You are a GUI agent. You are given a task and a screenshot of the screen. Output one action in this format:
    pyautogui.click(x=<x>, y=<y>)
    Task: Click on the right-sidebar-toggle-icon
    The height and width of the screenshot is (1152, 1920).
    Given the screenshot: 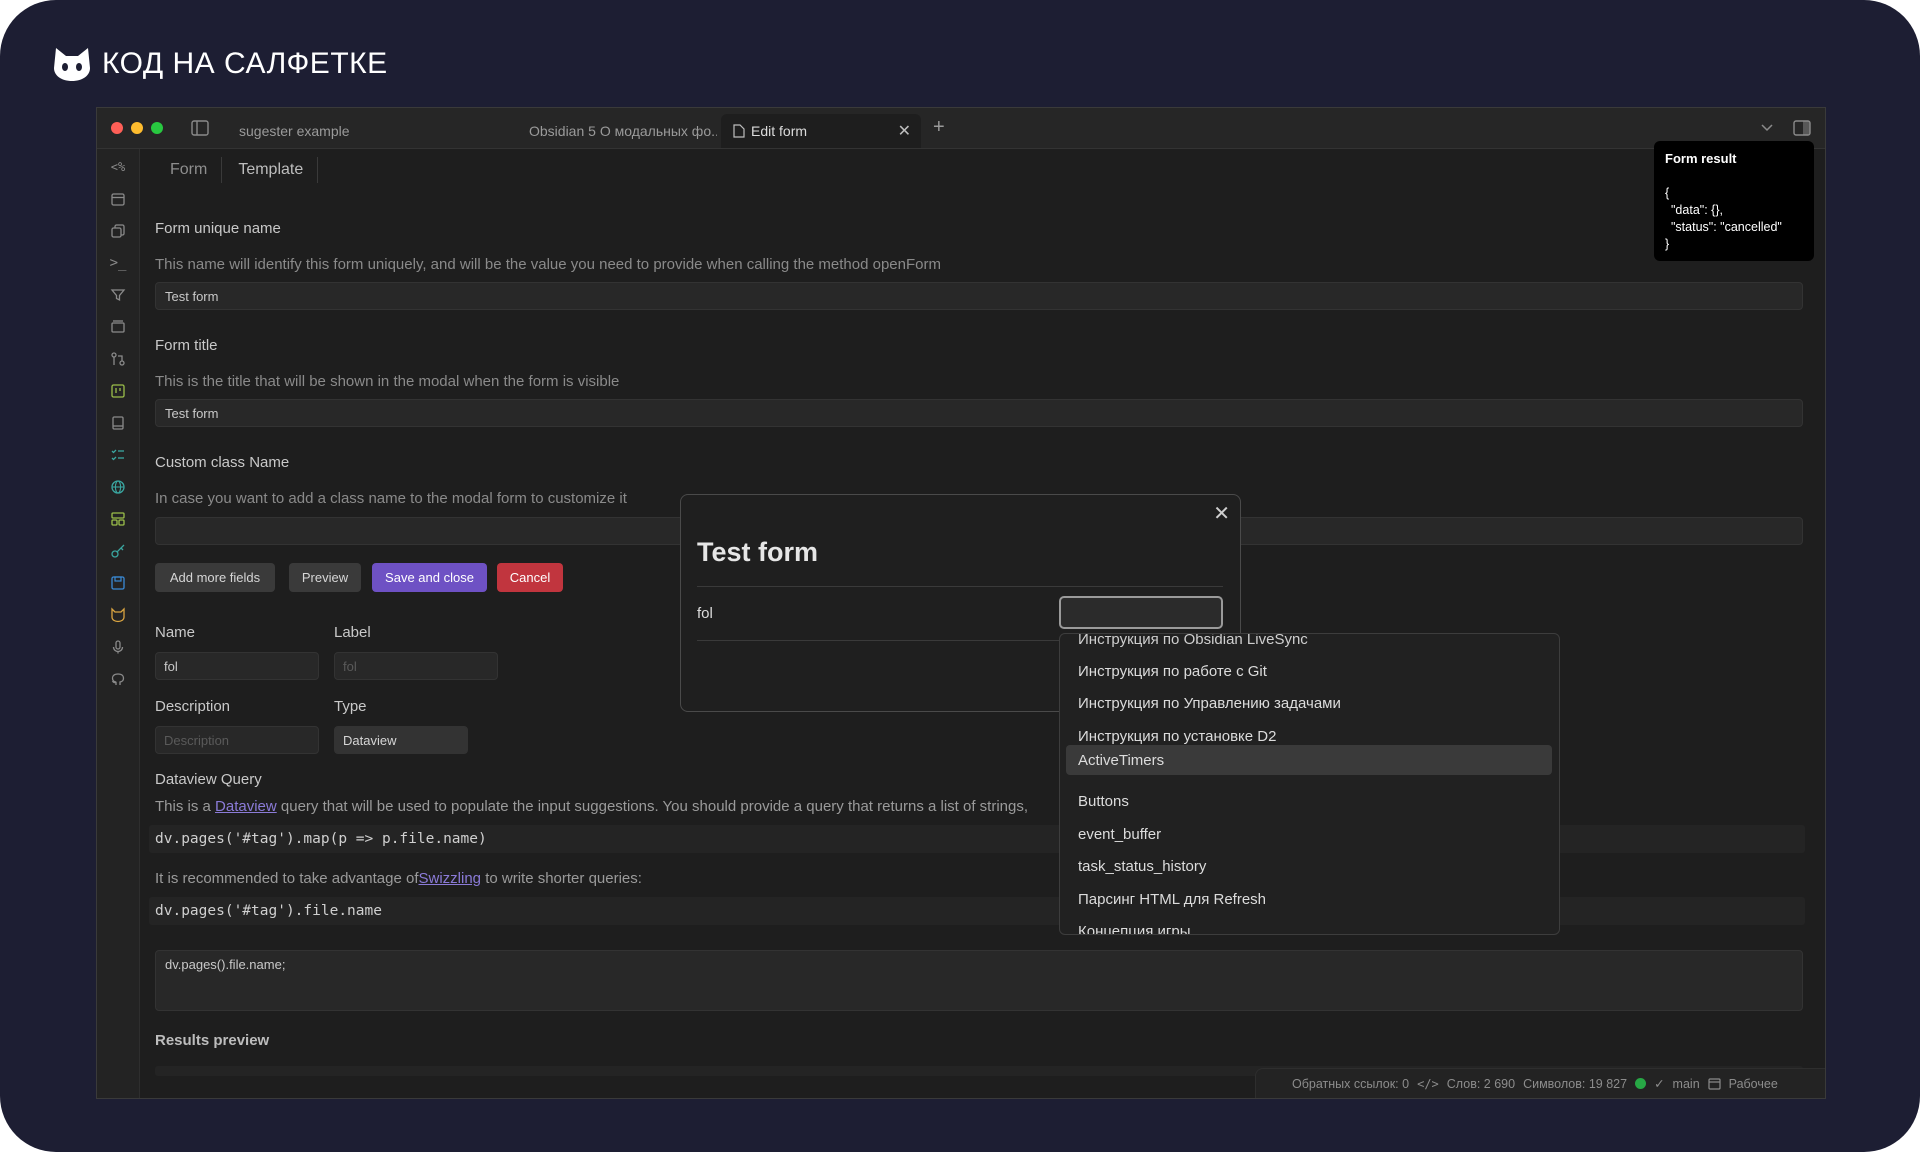 What is the action you would take?
    pyautogui.click(x=1802, y=128)
    